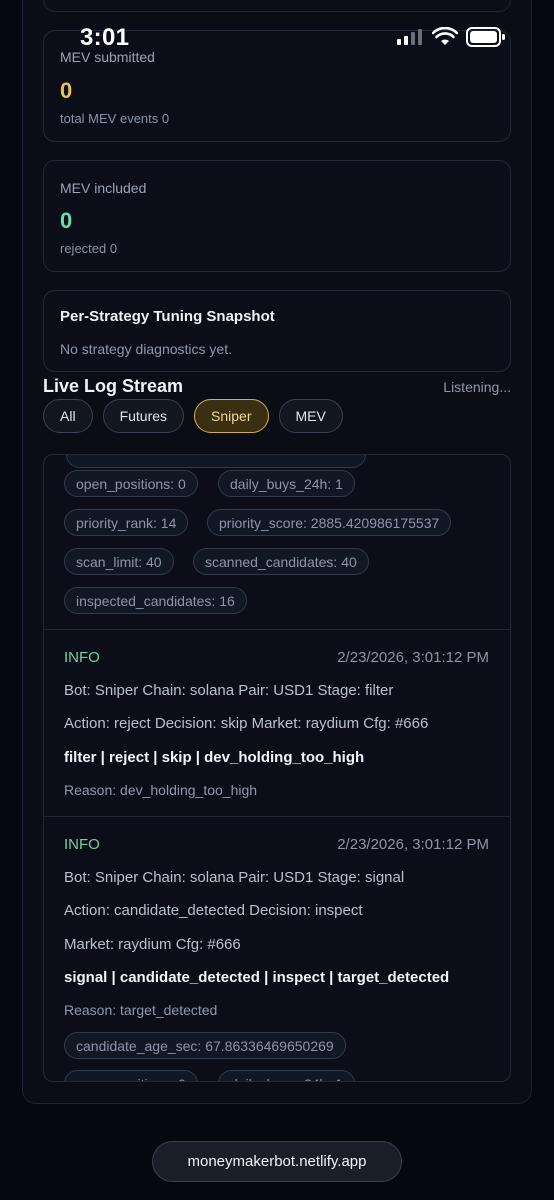 This screenshot has width=554, height=1200. I want to click on log-chip: priority_rank: 14, so click(126, 522).